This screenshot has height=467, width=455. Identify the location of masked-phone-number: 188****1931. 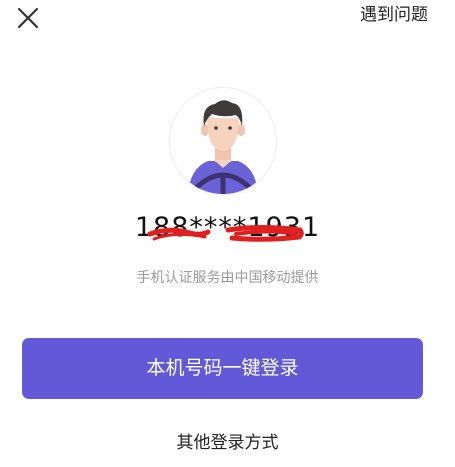
(227, 227).